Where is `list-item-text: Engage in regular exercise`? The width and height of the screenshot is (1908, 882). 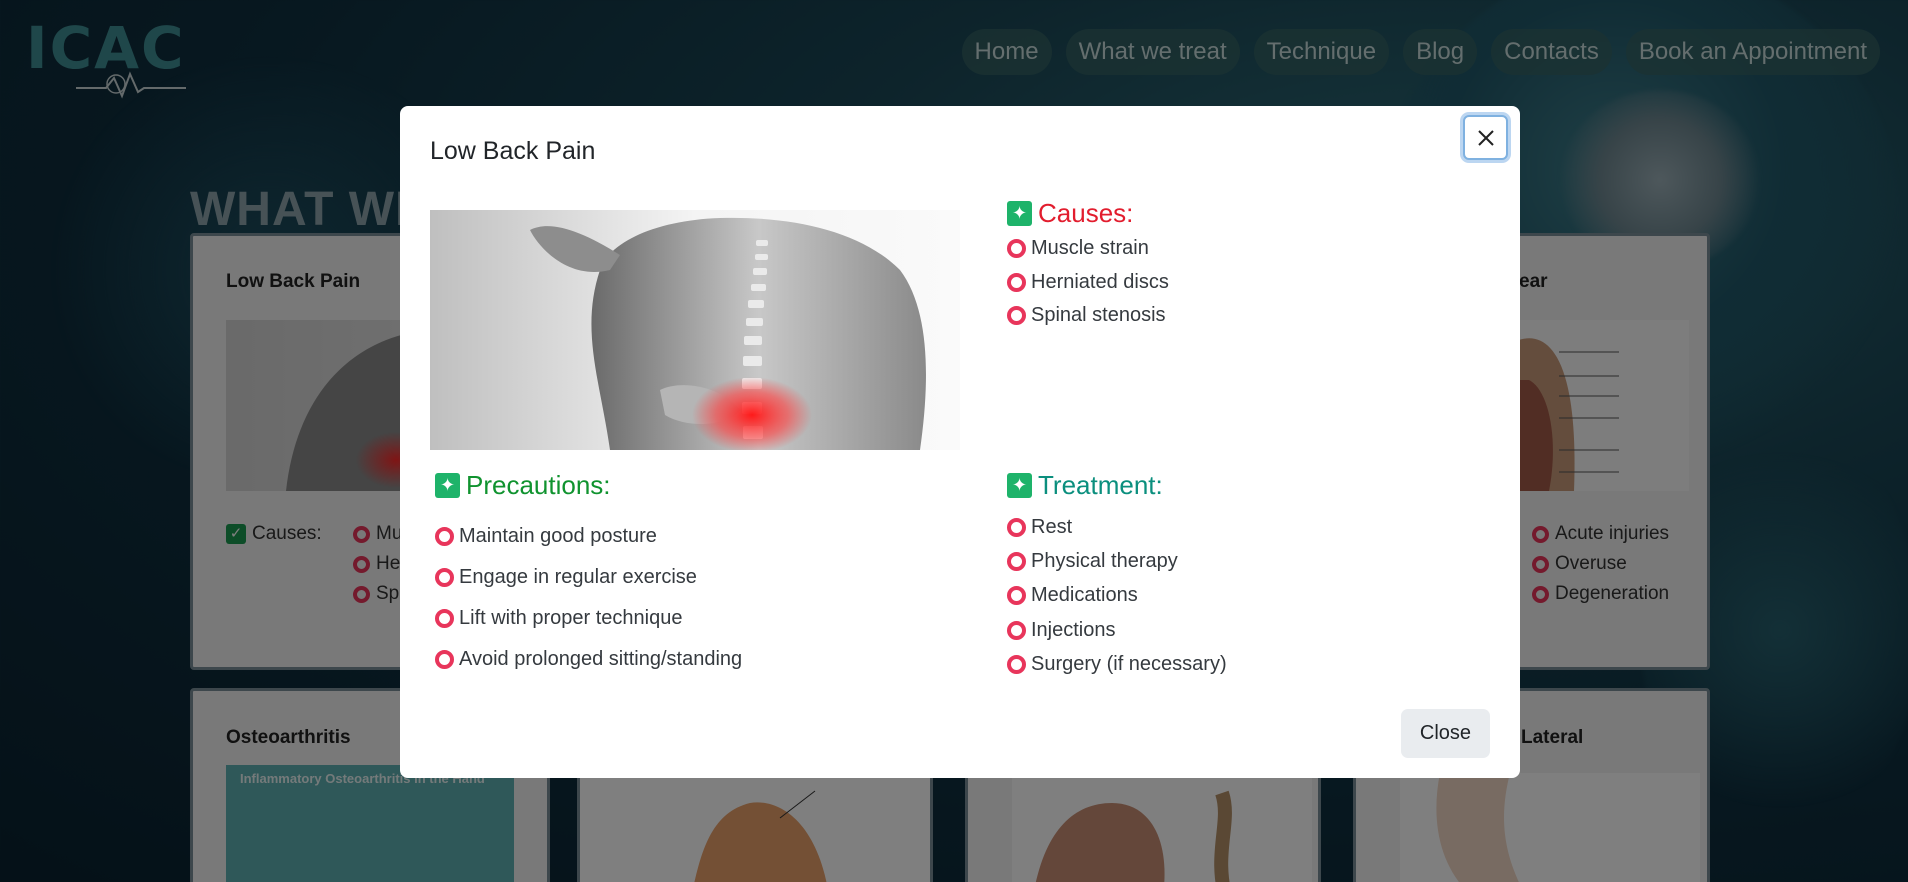 list-item-text: Engage in regular exercise is located at coordinates (578, 577).